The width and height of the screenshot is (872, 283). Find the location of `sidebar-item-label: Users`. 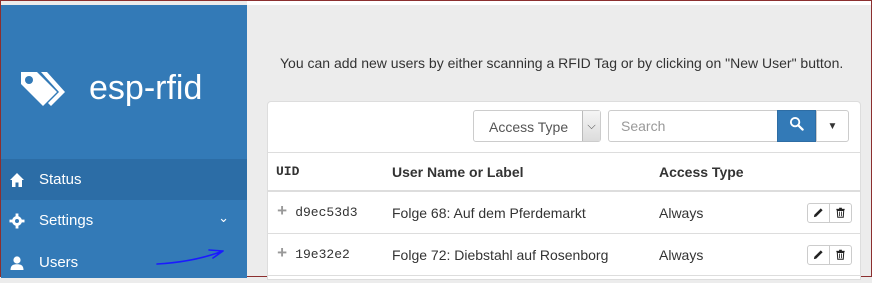

sidebar-item-label: Users is located at coordinates (59, 262).